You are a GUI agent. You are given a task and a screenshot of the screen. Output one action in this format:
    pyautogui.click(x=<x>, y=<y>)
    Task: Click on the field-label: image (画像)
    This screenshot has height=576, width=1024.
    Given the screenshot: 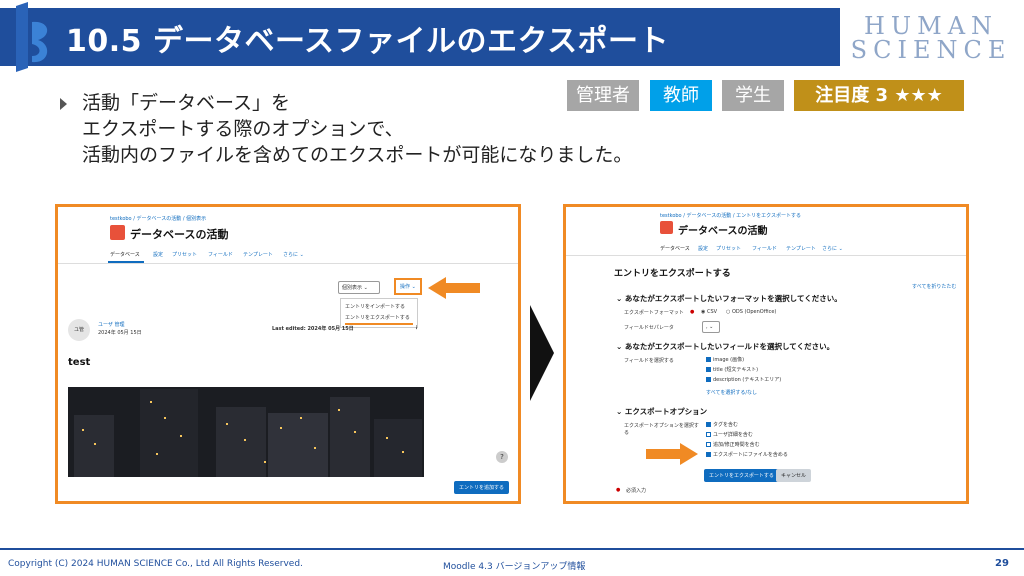 What is the action you would take?
    pyautogui.click(x=729, y=360)
    